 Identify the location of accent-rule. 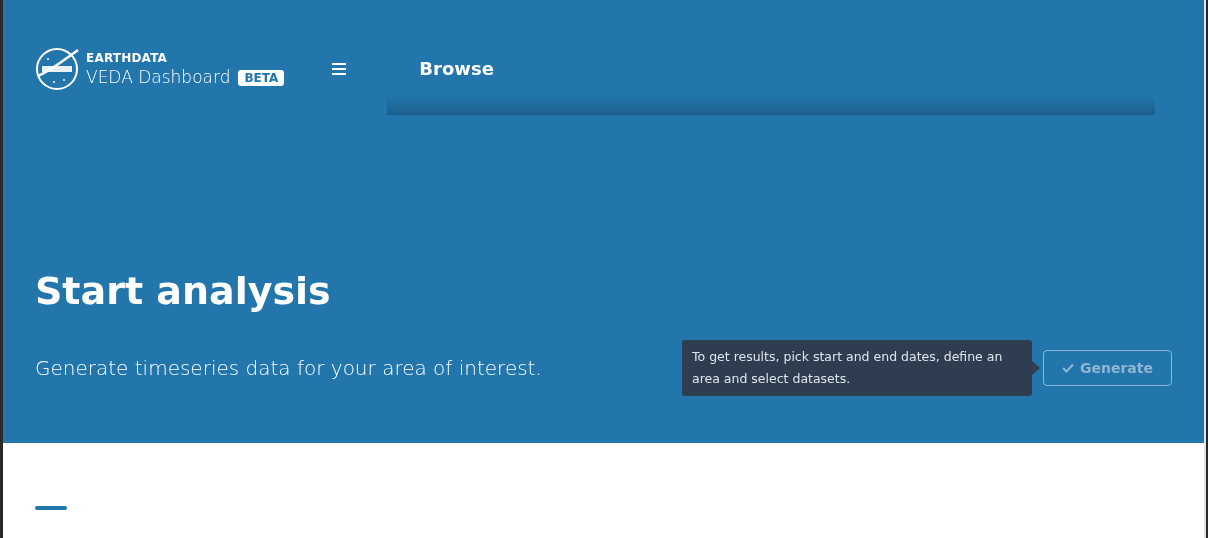
(51, 508).